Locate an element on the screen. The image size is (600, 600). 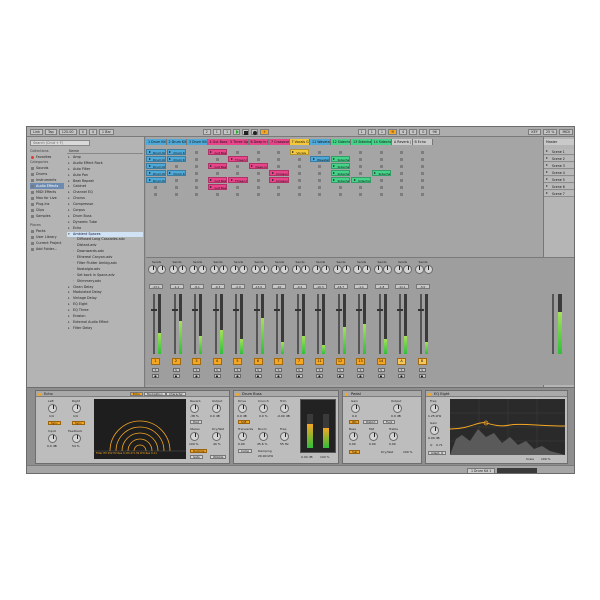
zoom-field: 96 is located at coordinates (434, 131).